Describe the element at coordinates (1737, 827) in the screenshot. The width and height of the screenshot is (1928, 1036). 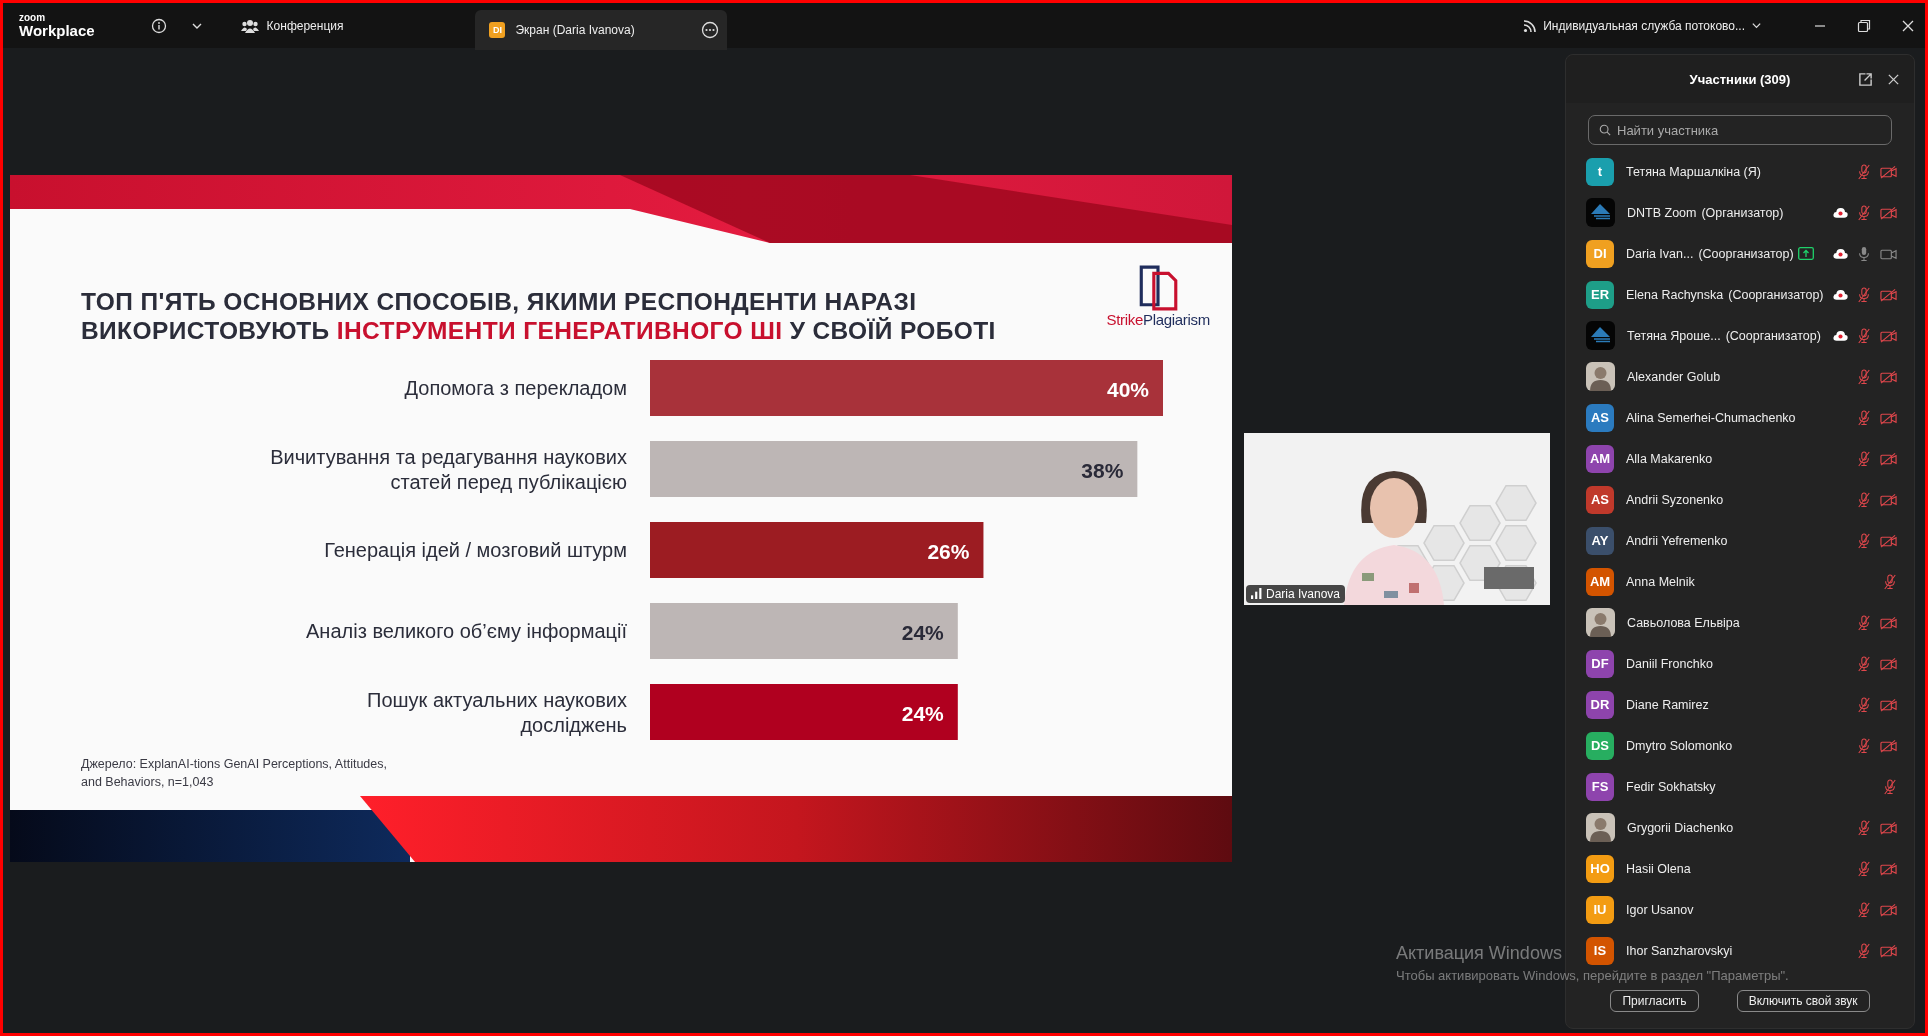
I see `participant-row: Grygorii Diachenko` at that location.